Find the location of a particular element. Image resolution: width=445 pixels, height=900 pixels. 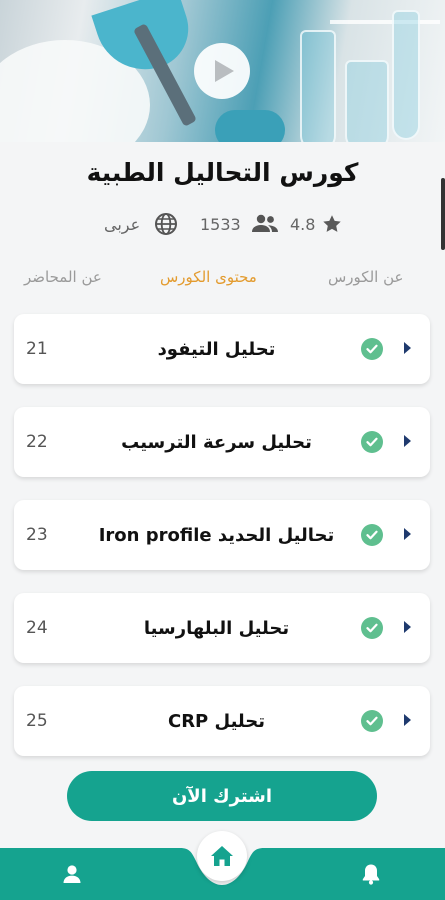

people-icon is located at coordinates (264, 223).